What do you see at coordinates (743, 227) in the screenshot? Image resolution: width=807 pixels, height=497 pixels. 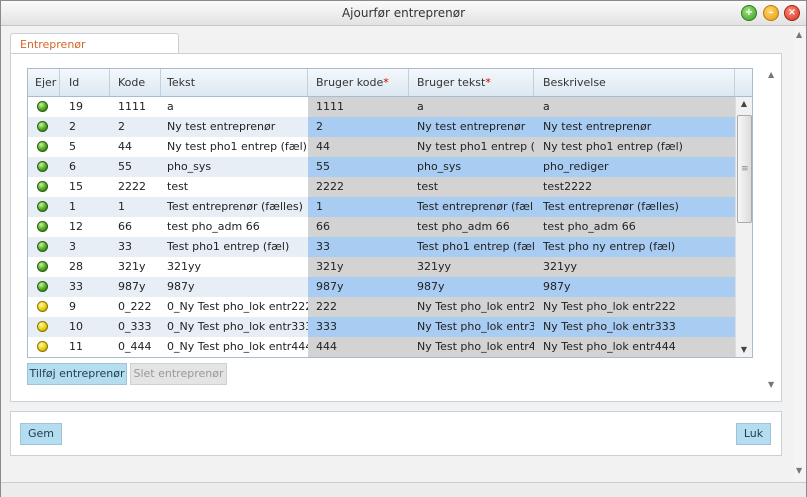 I see `grid-scrollbar: ▲ ≡ ▼` at bounding box center [743, 227].